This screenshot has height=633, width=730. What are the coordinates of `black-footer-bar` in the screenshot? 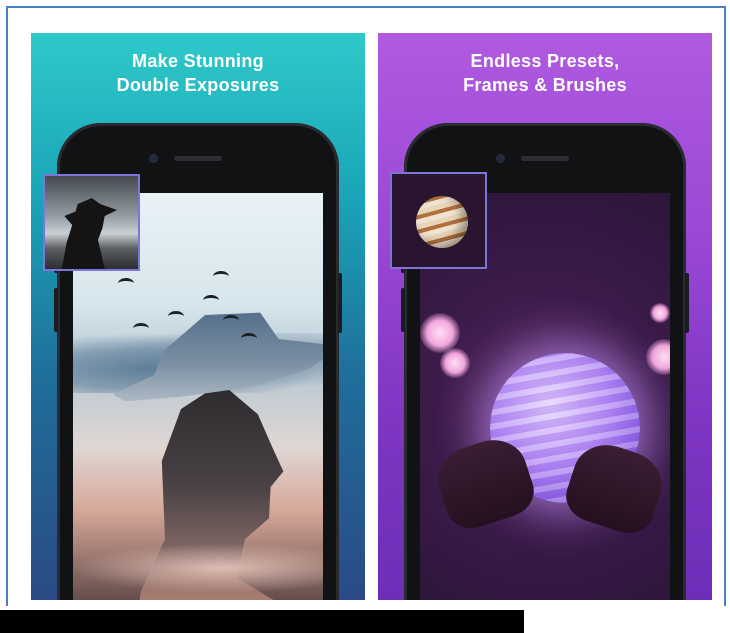 It's located at (262, 621).